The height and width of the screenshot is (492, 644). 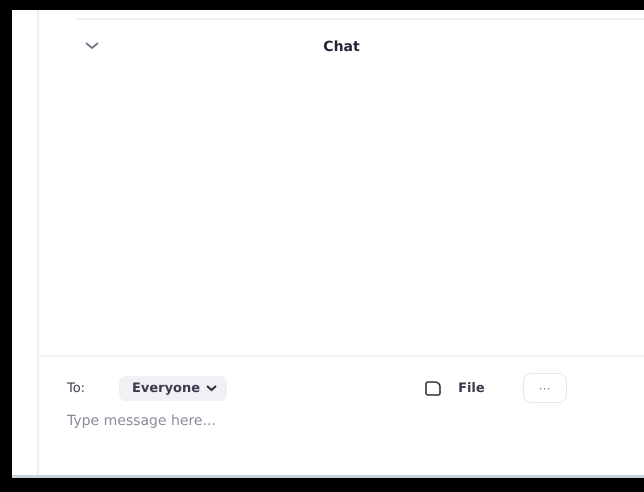 I want to click on file-icon, so click(x=433, y=388).